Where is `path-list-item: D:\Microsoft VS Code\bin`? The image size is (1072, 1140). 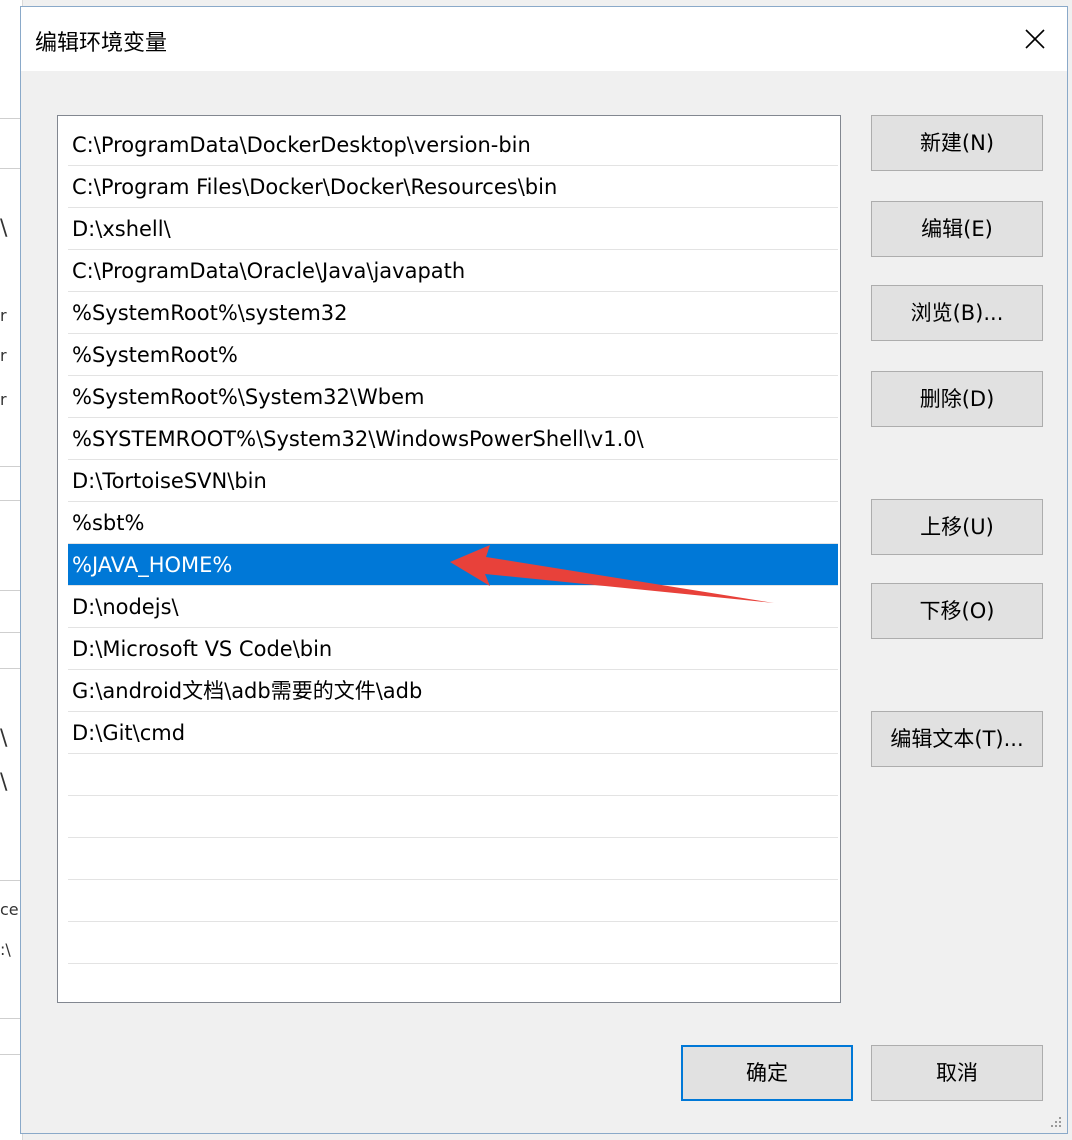
path-list-item: D:\Microsoft VS Code\bin is located at coordinates (453, 649).